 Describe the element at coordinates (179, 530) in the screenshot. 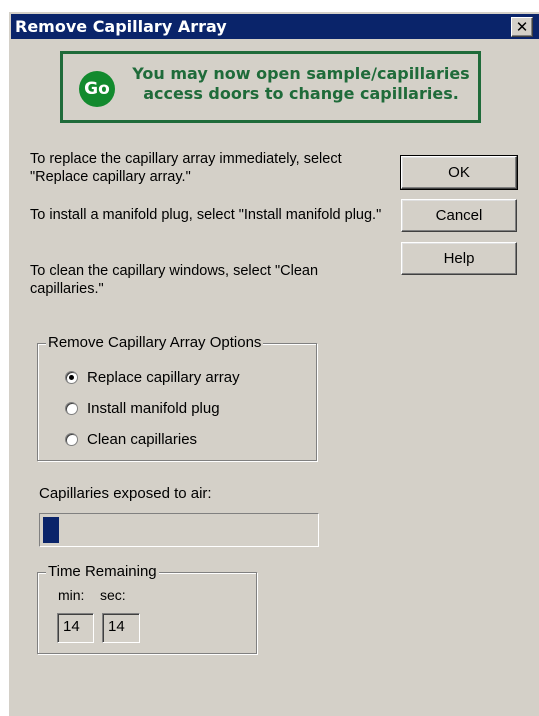

I see `exposure-progress-bar` at that location.